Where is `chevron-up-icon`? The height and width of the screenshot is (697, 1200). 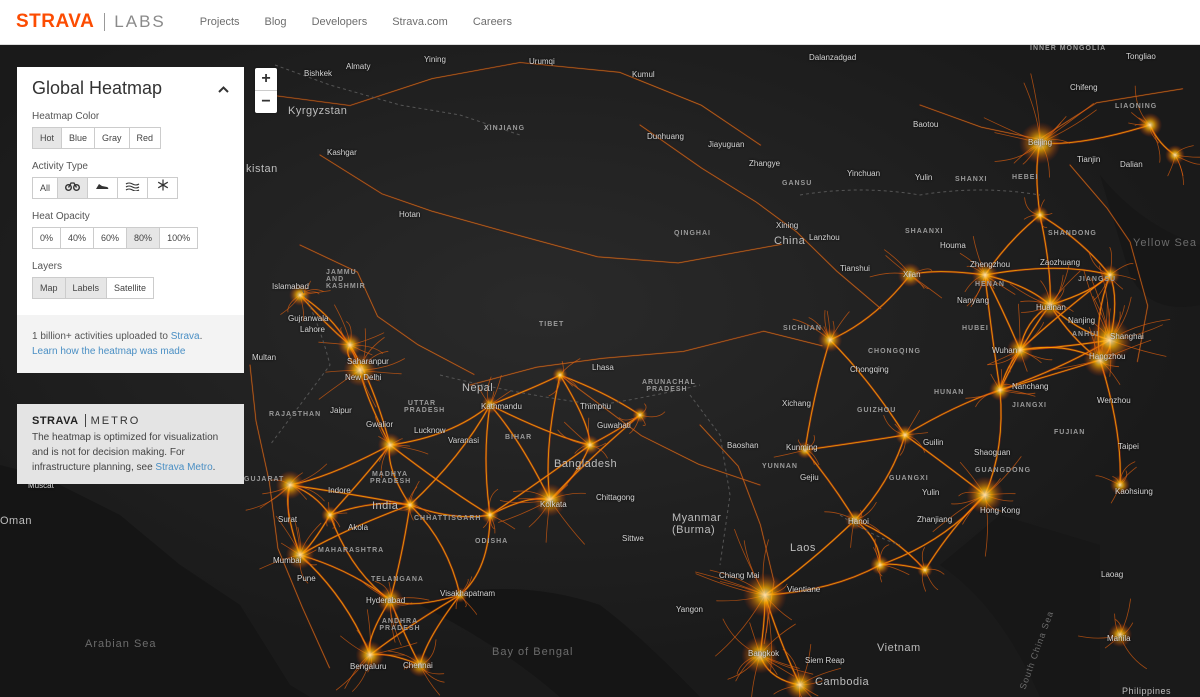 chevron-up-icon is located at coordinates (223, 89).